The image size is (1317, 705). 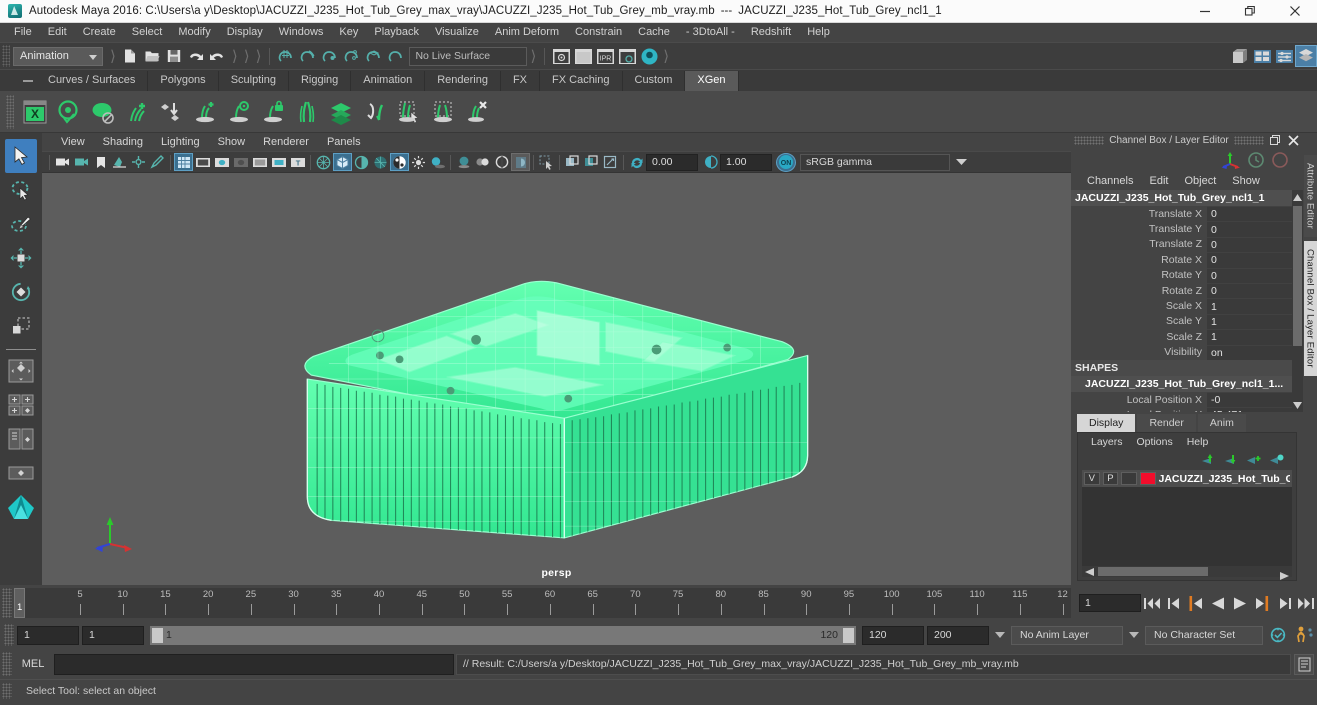 What do you see at coordinates (1253, 460) in the screenshot?
I see `new-layer-icon` at bounding box center [1253, 460].